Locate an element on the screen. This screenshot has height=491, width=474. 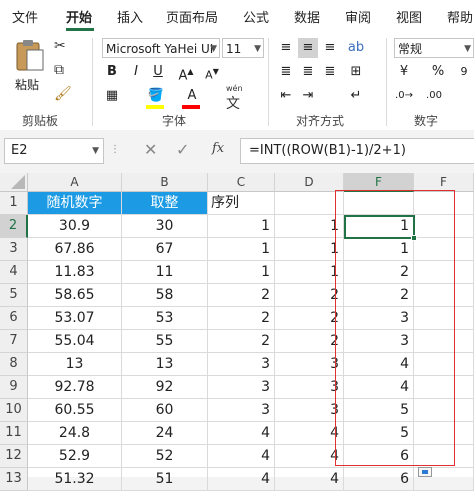
column-header-d: D is located at coordinates (309, 182).